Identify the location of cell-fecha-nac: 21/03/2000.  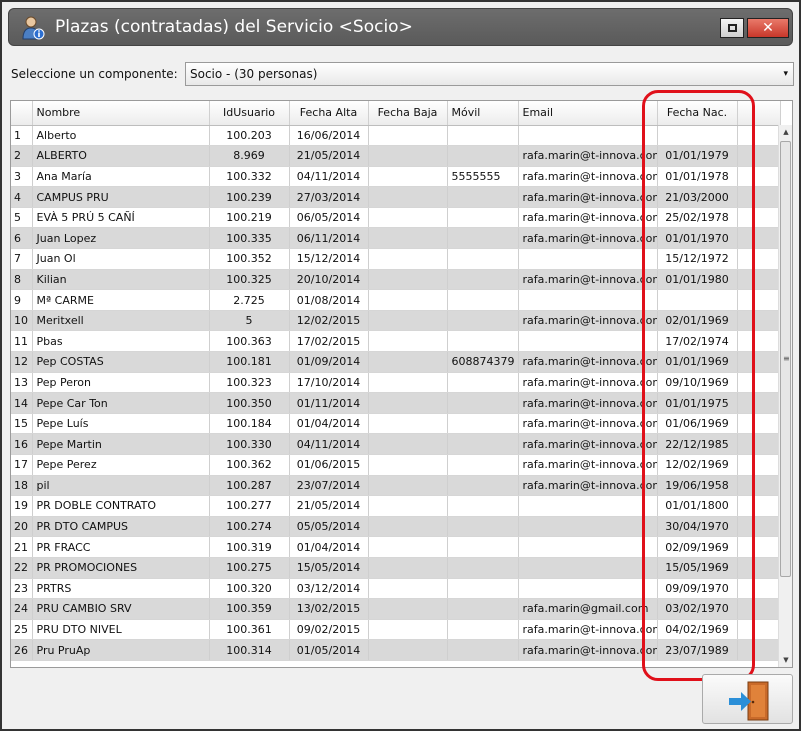
(697, 197).